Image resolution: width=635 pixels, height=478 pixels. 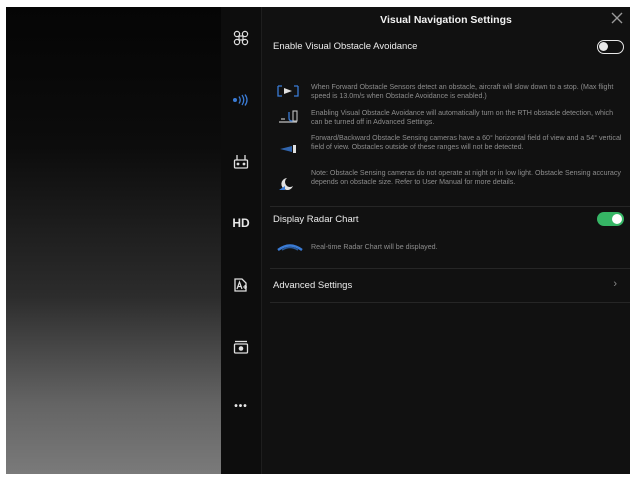 I want to click on sidebar-item-more: •••, so click(x=241, y=406).